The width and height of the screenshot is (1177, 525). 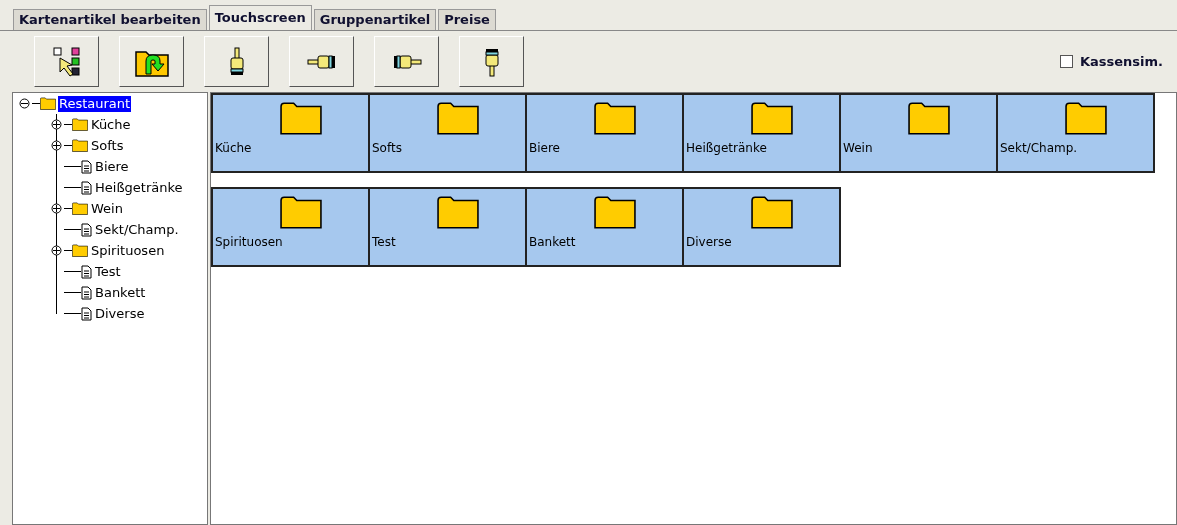 I want to click on tab: Gruppenartikel, so click(x=375, y=19).